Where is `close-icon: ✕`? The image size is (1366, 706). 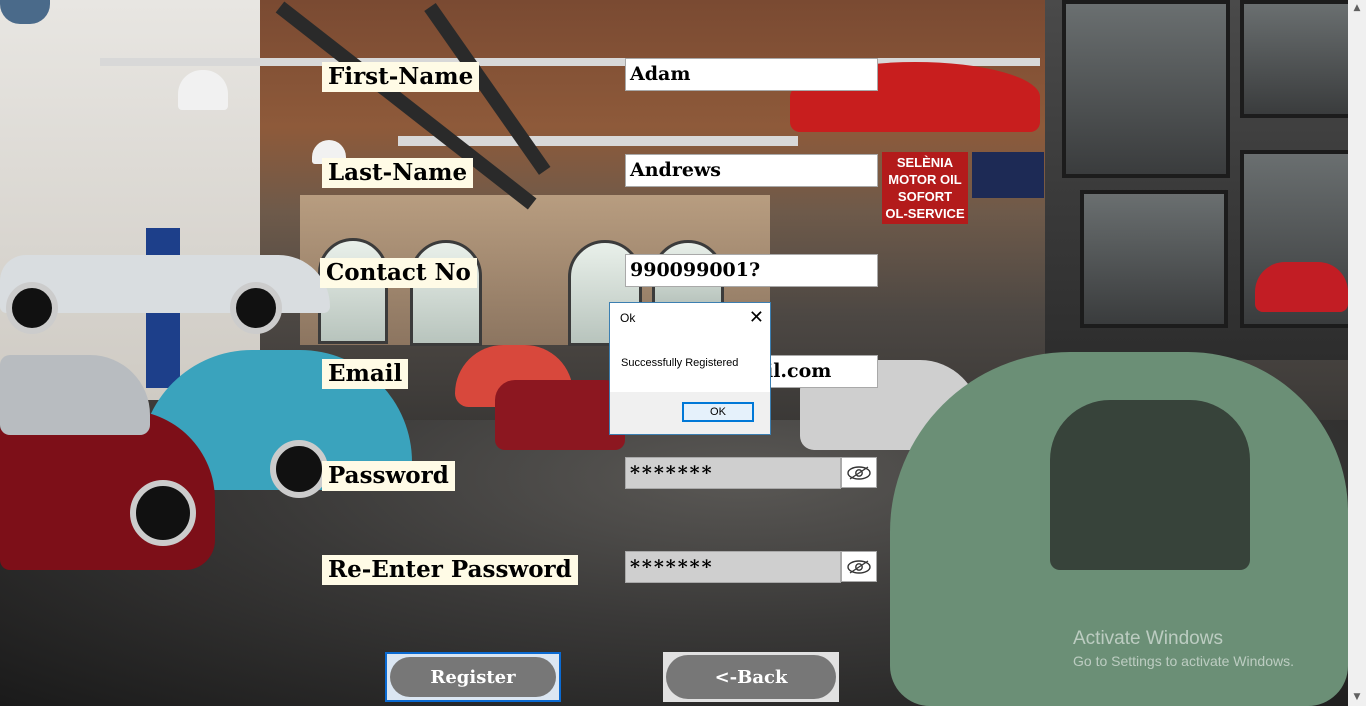
close-icon: ✕ is located at coordinates (756, 317).